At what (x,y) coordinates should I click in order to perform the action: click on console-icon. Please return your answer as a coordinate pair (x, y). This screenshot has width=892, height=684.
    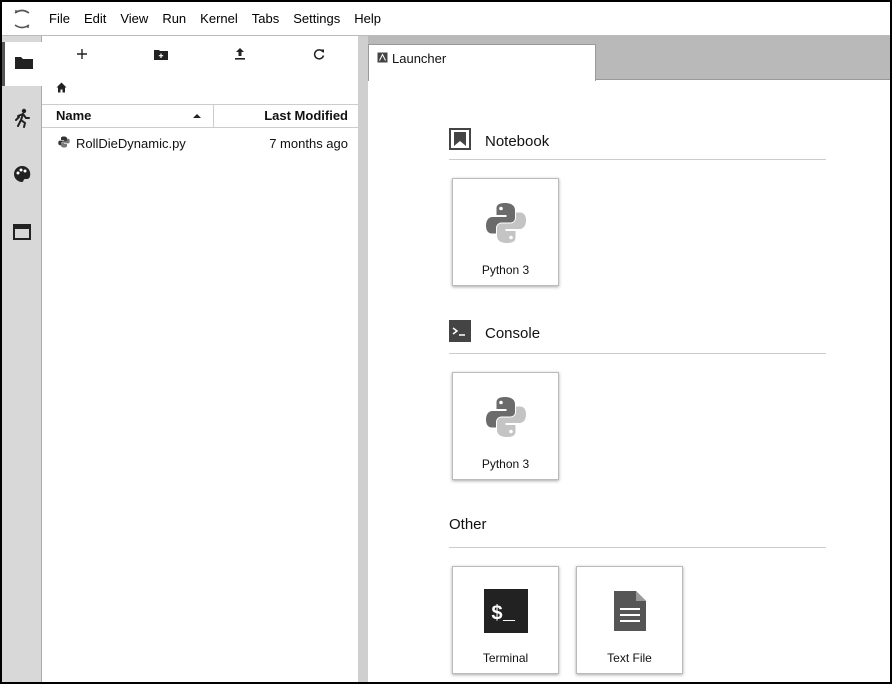
    Looking at the image, I should click on (460, 333).